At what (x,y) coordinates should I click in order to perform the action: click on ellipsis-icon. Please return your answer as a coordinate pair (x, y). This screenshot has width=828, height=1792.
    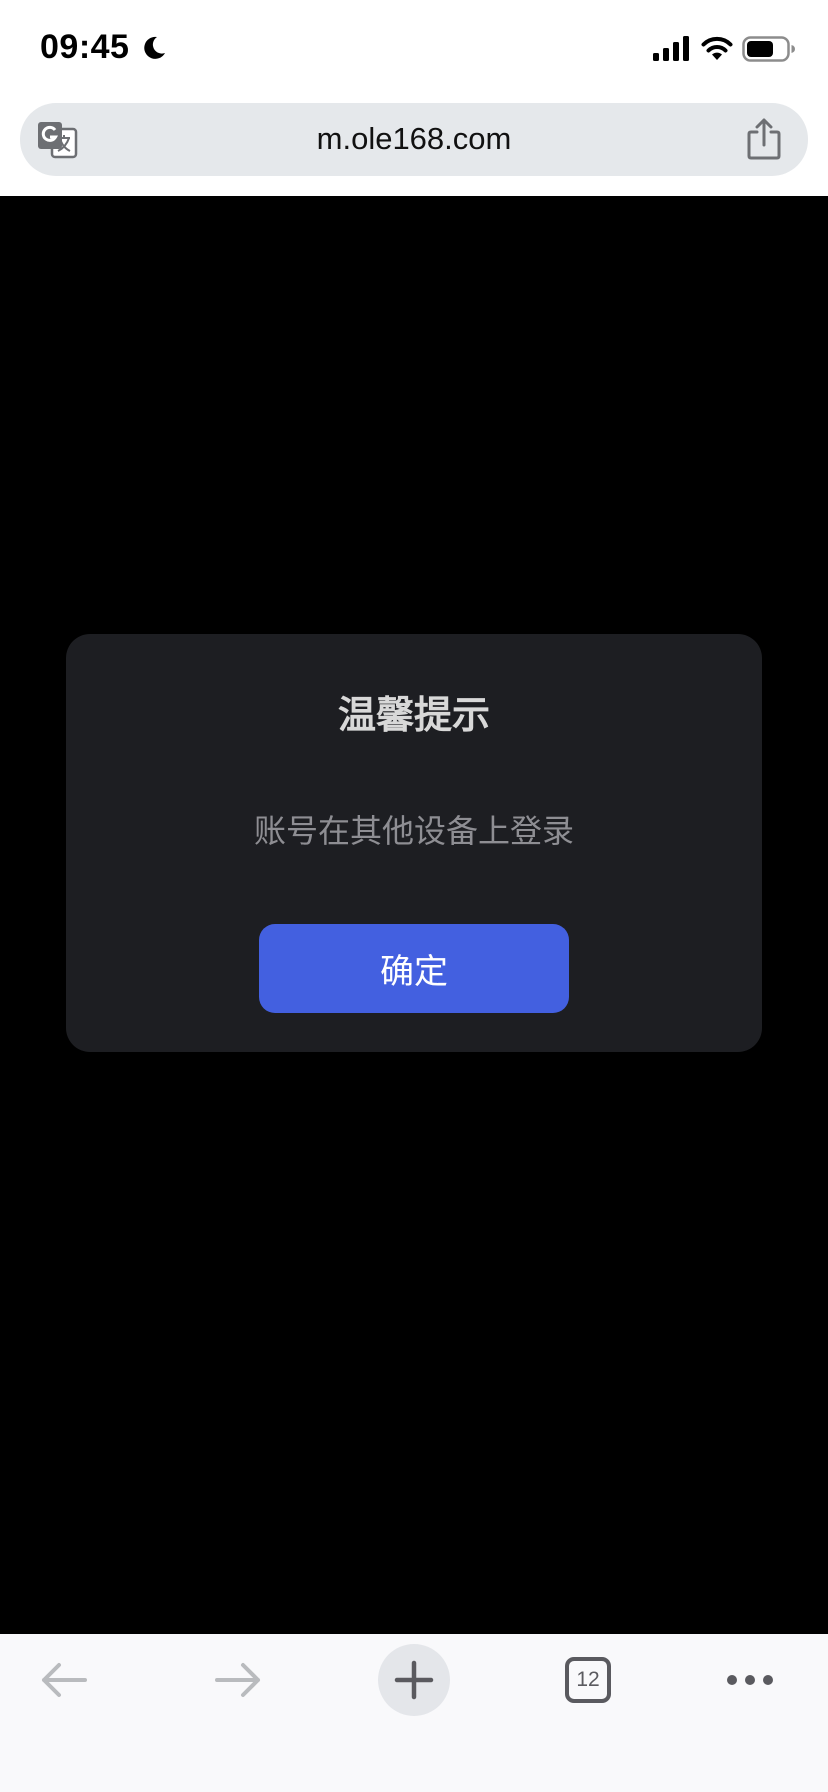
    Looking at the image, I should click on (750, 1680).